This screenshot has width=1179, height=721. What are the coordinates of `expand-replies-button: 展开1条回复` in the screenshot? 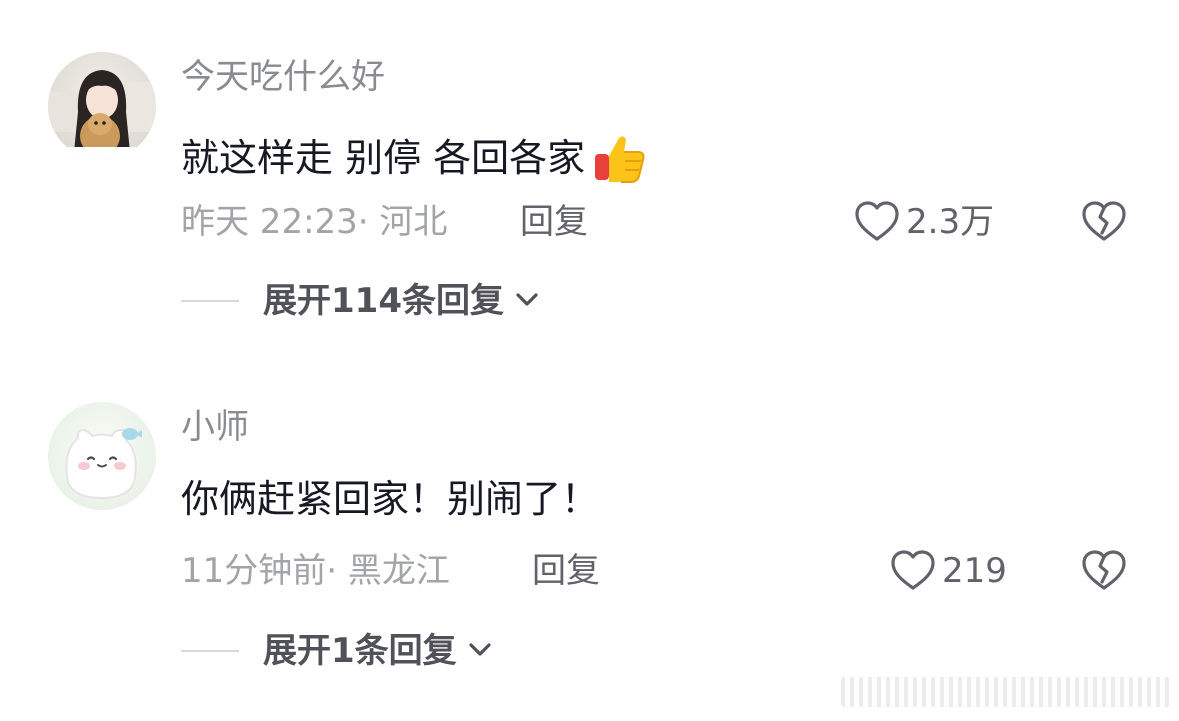 It's located at (337, 651).